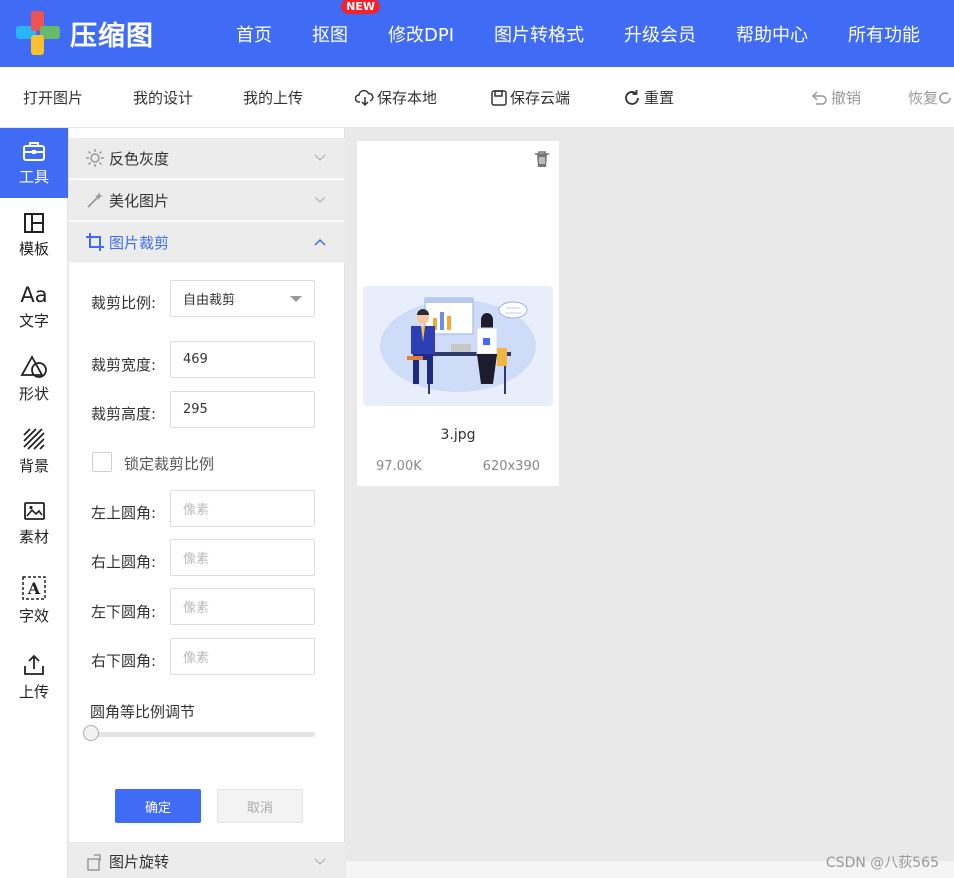 This screenshot has width=954, height=878. What do you see at coordinates (95, 200) in the screenshot?
I see `magic-wand-icon` at bounding box center [95, 200].